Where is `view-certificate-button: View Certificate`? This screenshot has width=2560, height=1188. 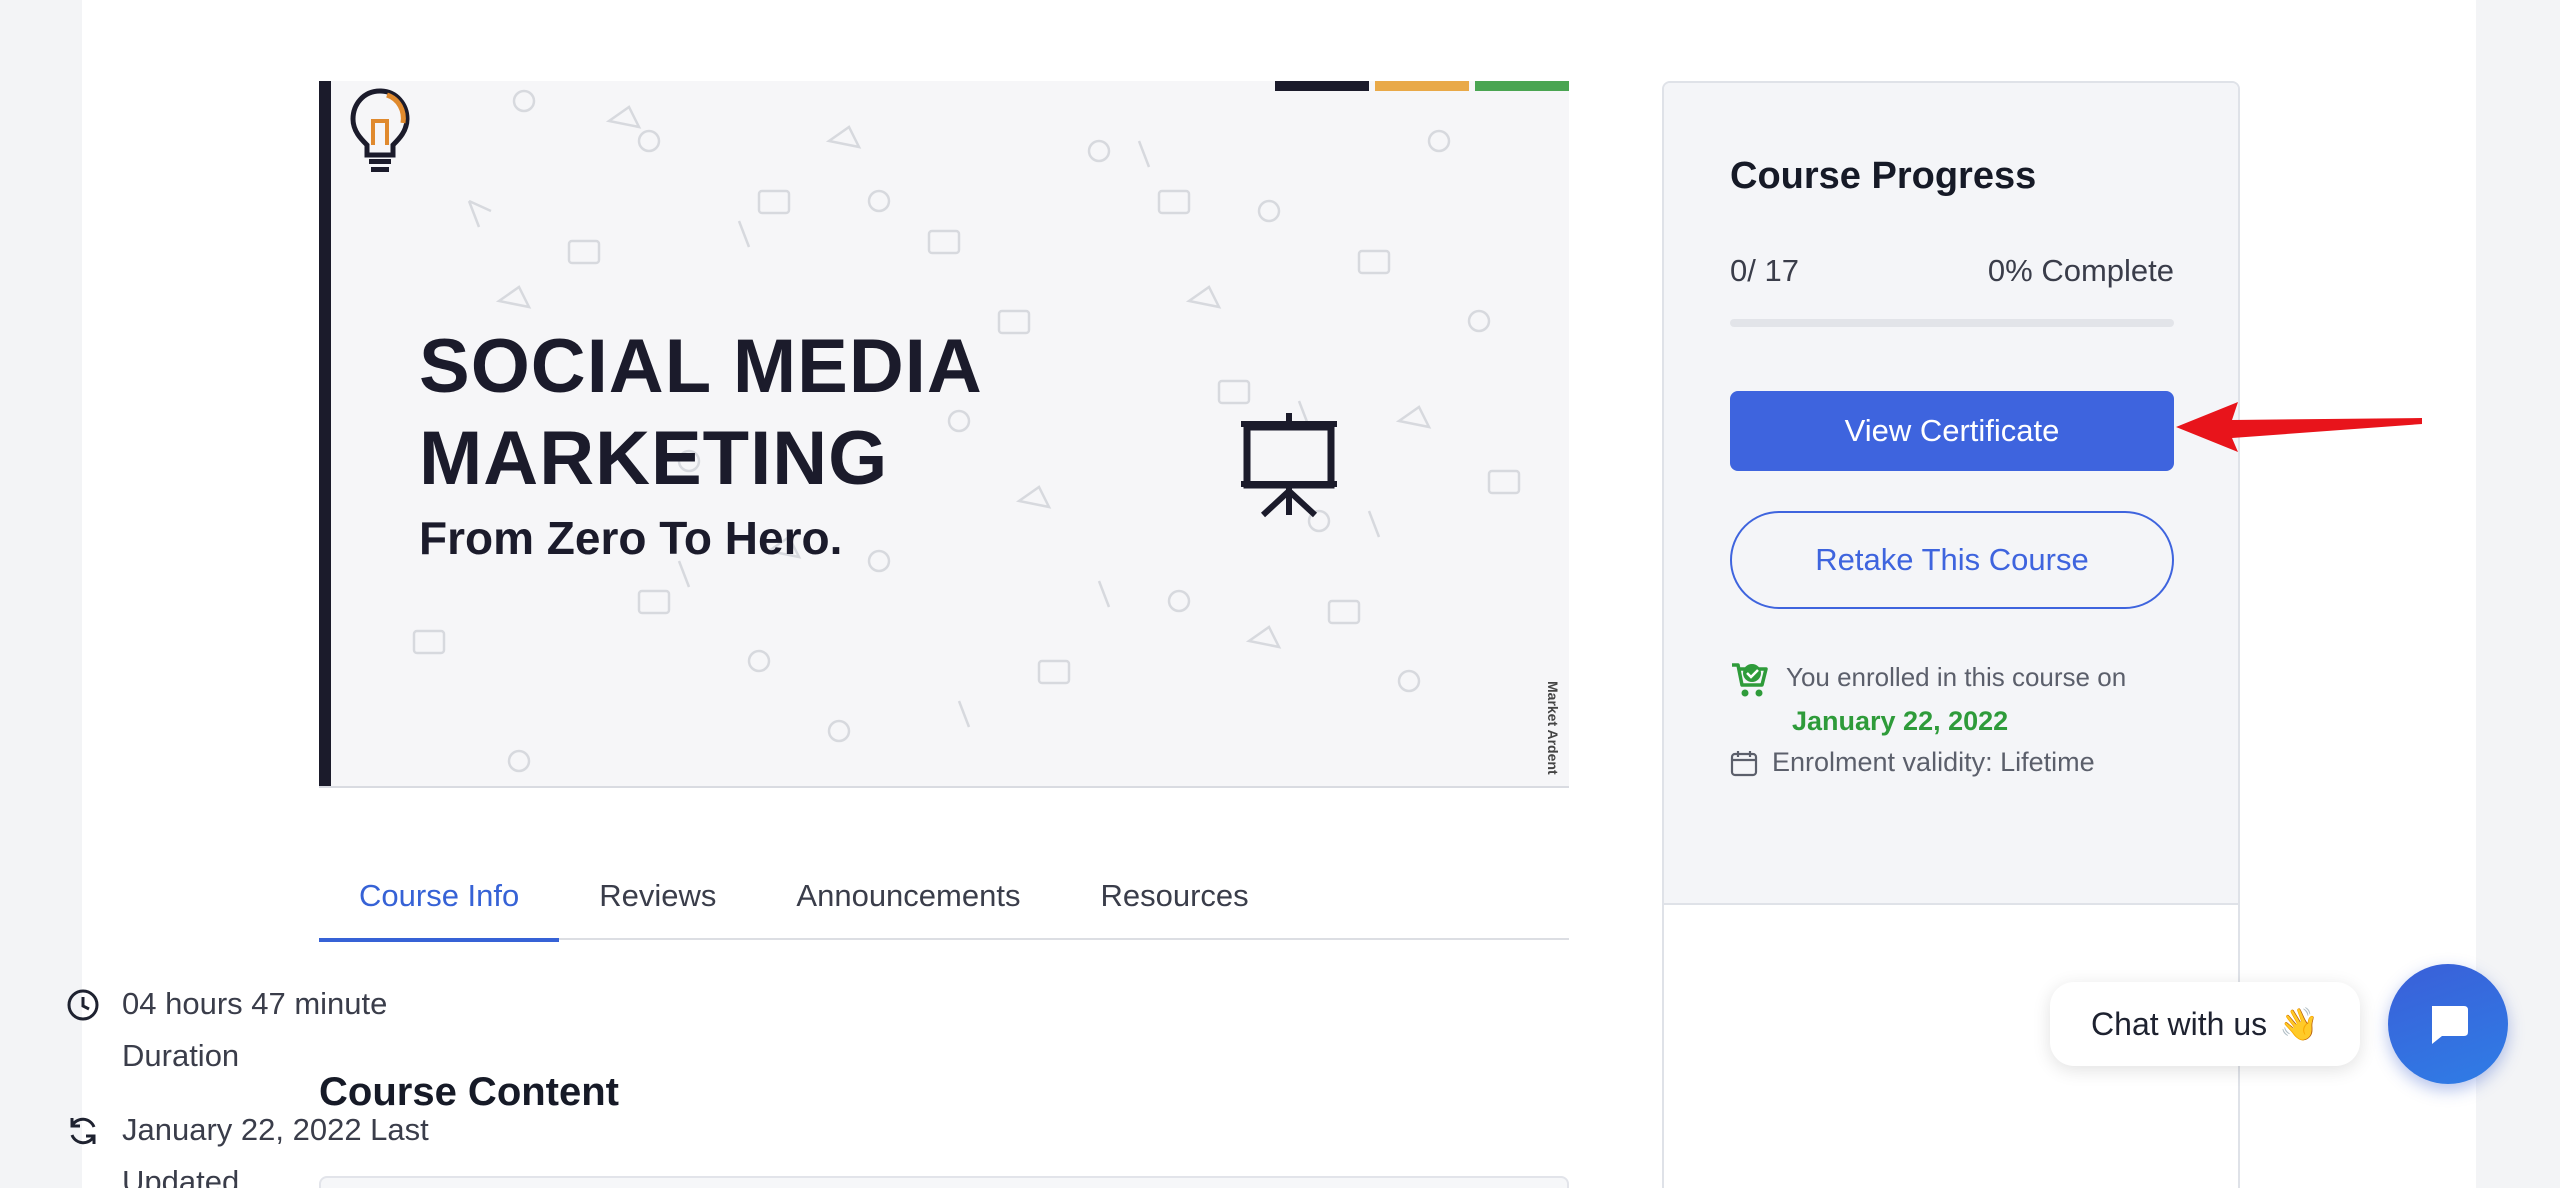 view-certificate-button: View Certificate is located at coordinates (1952, 431).